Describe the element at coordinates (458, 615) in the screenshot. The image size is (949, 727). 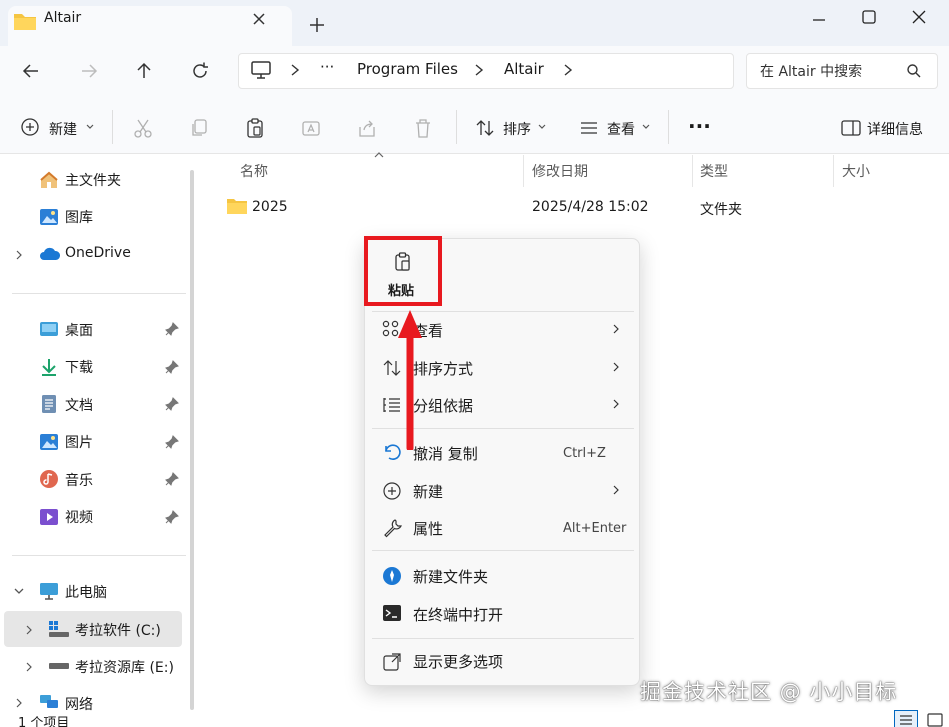
I see `menu-label-open-terminal: 在终端中打开` at that location.